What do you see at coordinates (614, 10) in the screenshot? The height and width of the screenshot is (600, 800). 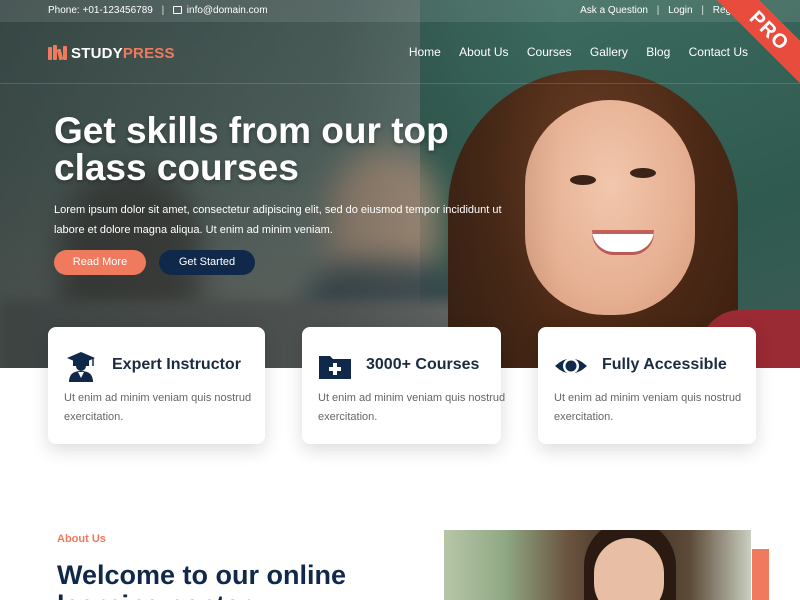 I see `ask-question-link: Ask a Question` at bounding box center [614, 10].